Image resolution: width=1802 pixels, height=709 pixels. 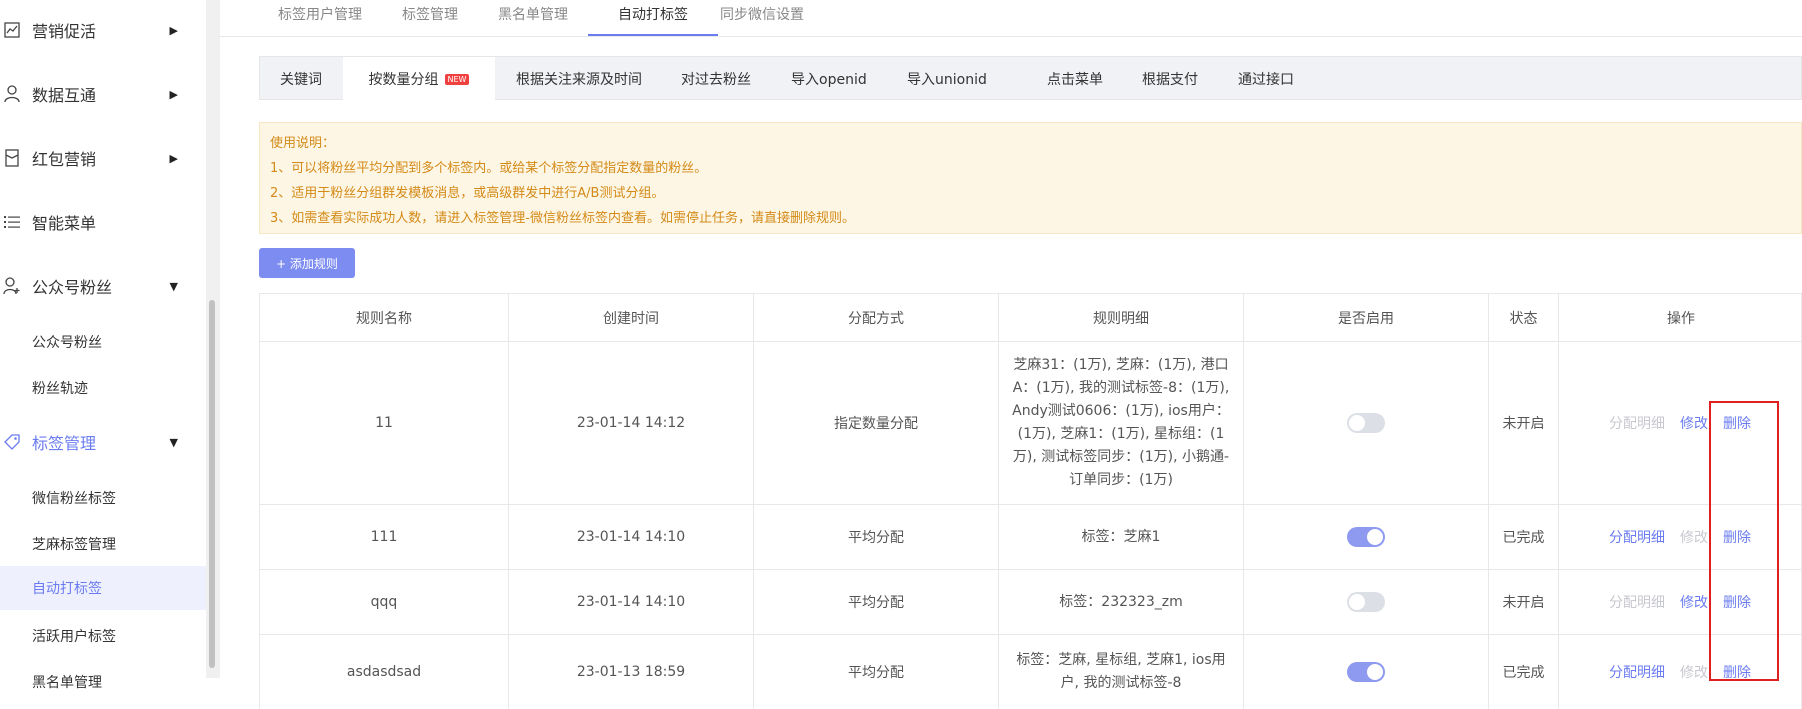 What do you see at coordinates (876, 318) in the screenshot?
I see `header-mode: 分配方式` at bounding box center [876, 318].